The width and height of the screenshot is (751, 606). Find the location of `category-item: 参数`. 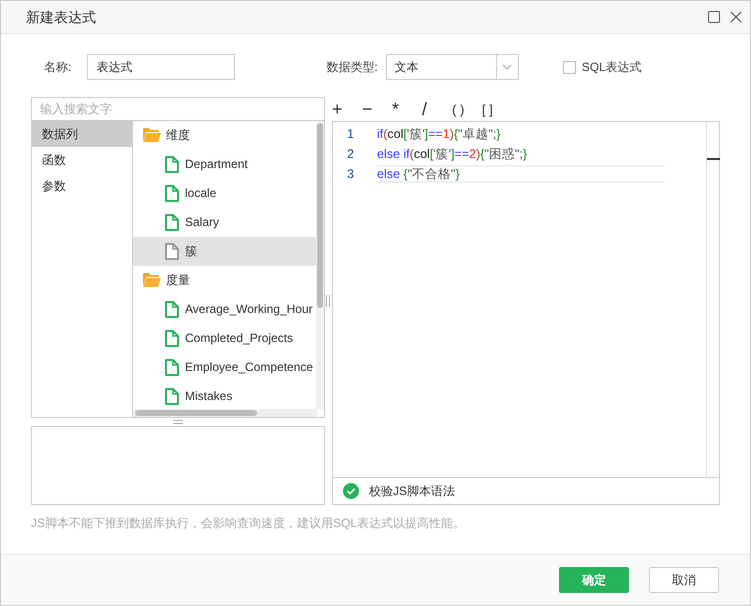

category-item: 参数 is located at coordinates (82, 185).